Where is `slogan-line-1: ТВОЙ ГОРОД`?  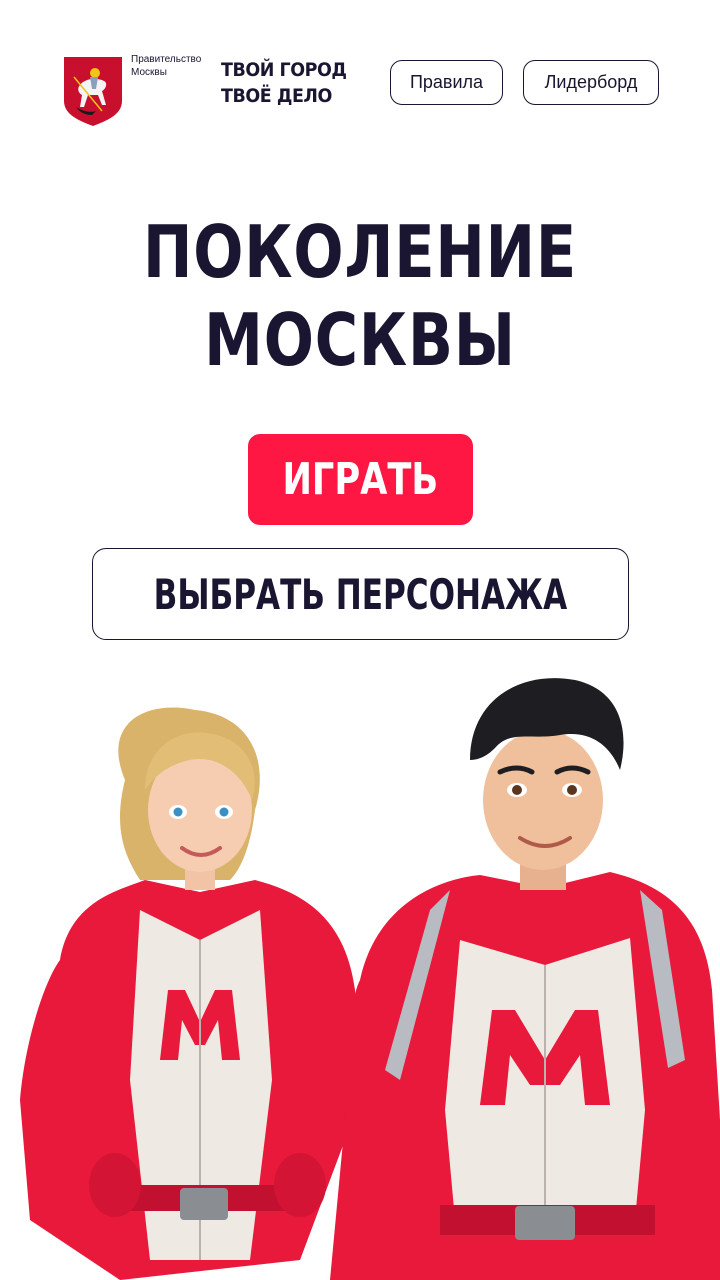 slogan-line-1: ТВОЙ ГОРОД is located at coordinates (284, 70).